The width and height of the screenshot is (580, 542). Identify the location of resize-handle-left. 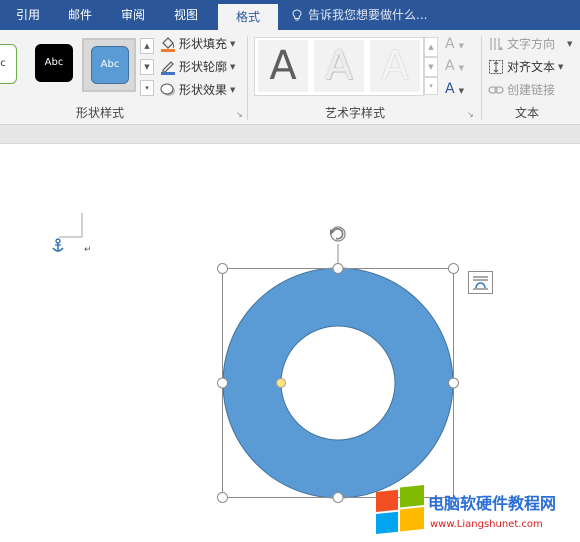
(222, 383).